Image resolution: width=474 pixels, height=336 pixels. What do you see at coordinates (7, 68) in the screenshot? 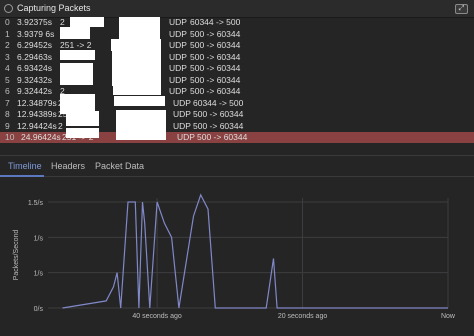
I see `packet-index: 4` at bounding box center [7, 68].